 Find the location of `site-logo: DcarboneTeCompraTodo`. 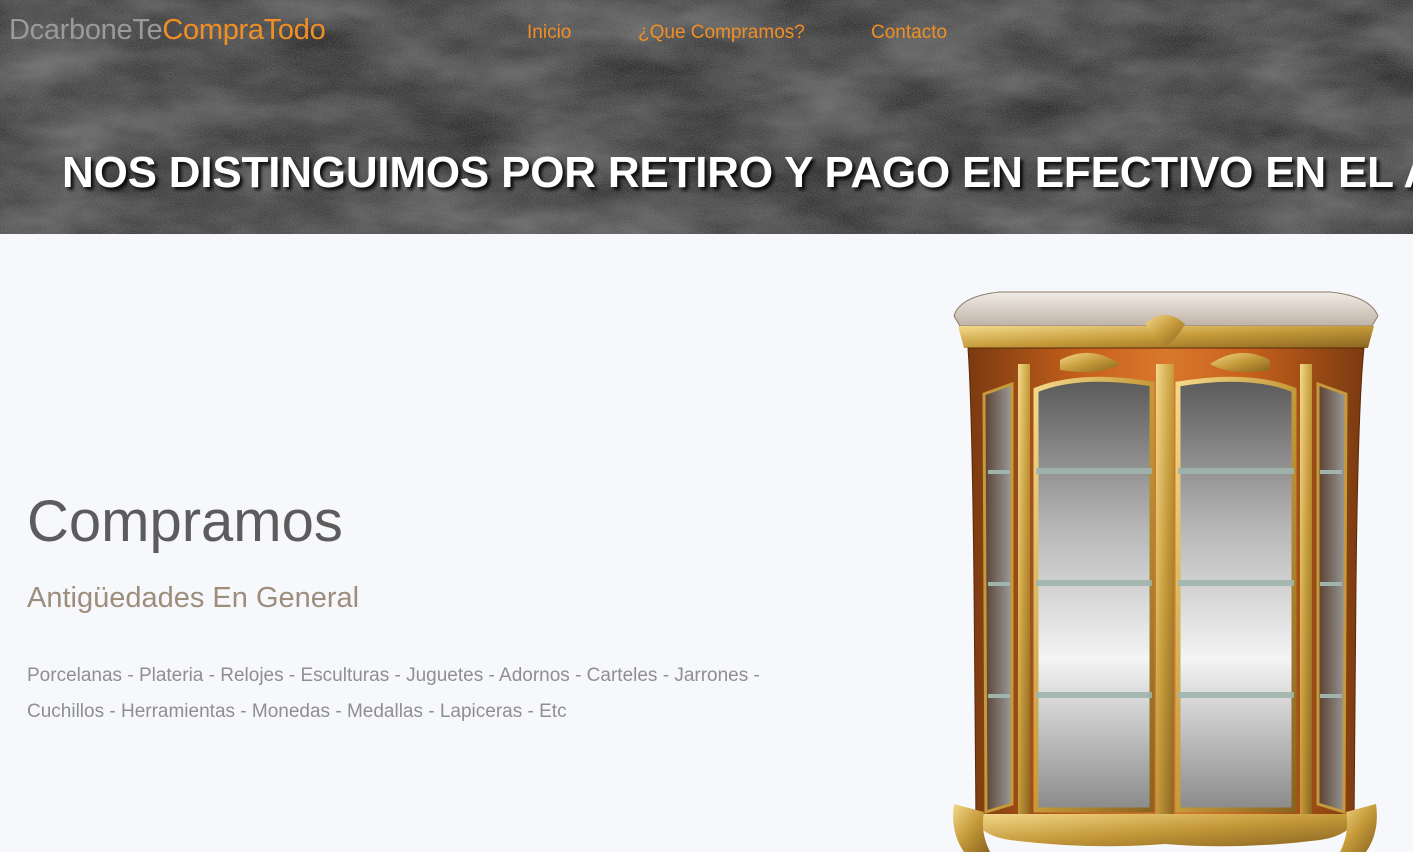

site-logo: DcarboneTeCompraTodo is located at coordinates (167, 30).